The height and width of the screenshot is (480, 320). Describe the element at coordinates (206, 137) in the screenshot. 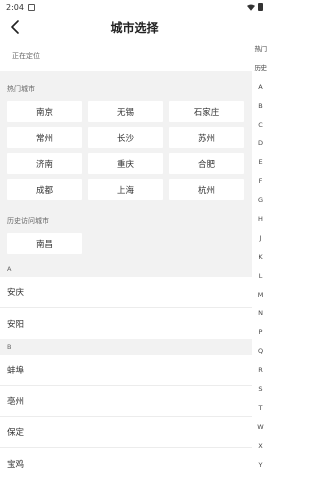

I see `hot-city-button: 苏州` at that location.